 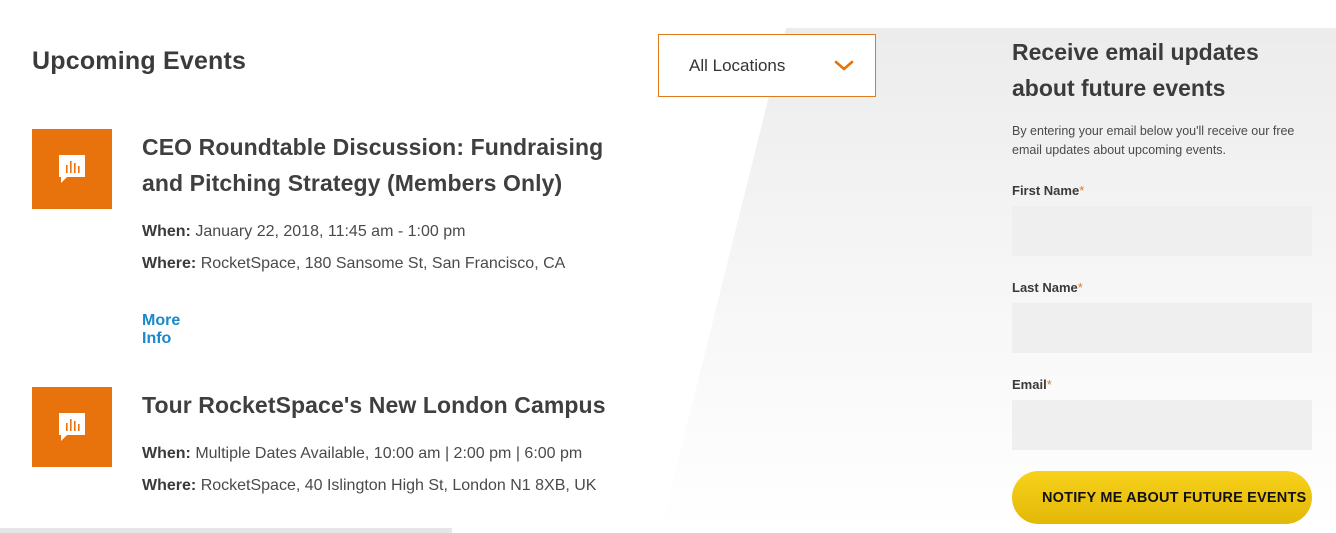 I want to click on email-field, so click(x=1162, y=425).